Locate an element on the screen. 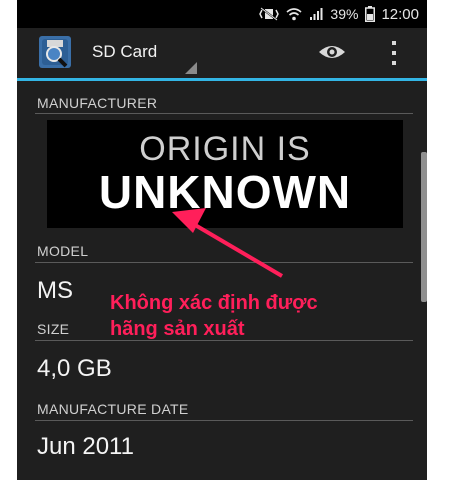  mute-vibrate-icon is located at coordinates (269, 14).